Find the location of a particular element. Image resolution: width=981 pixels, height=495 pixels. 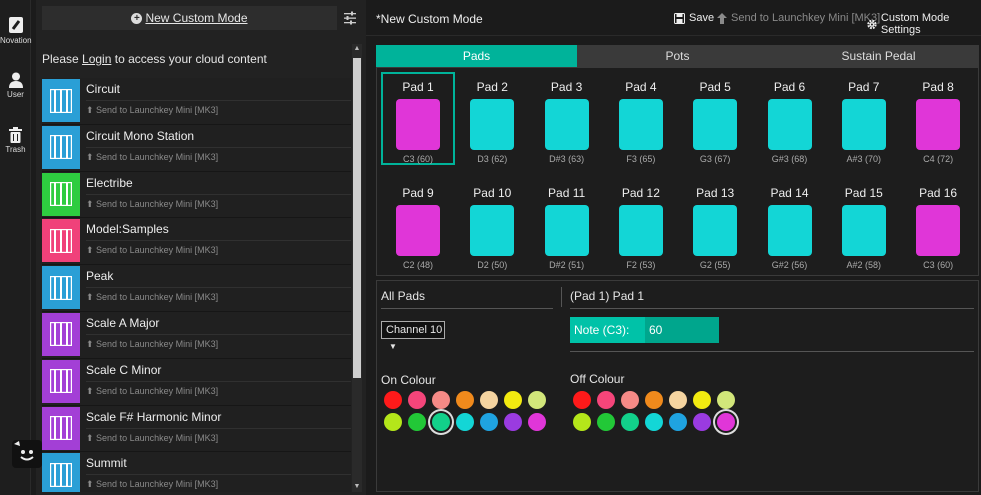

tab-pads: Pads is located at coordinates (476, 56).